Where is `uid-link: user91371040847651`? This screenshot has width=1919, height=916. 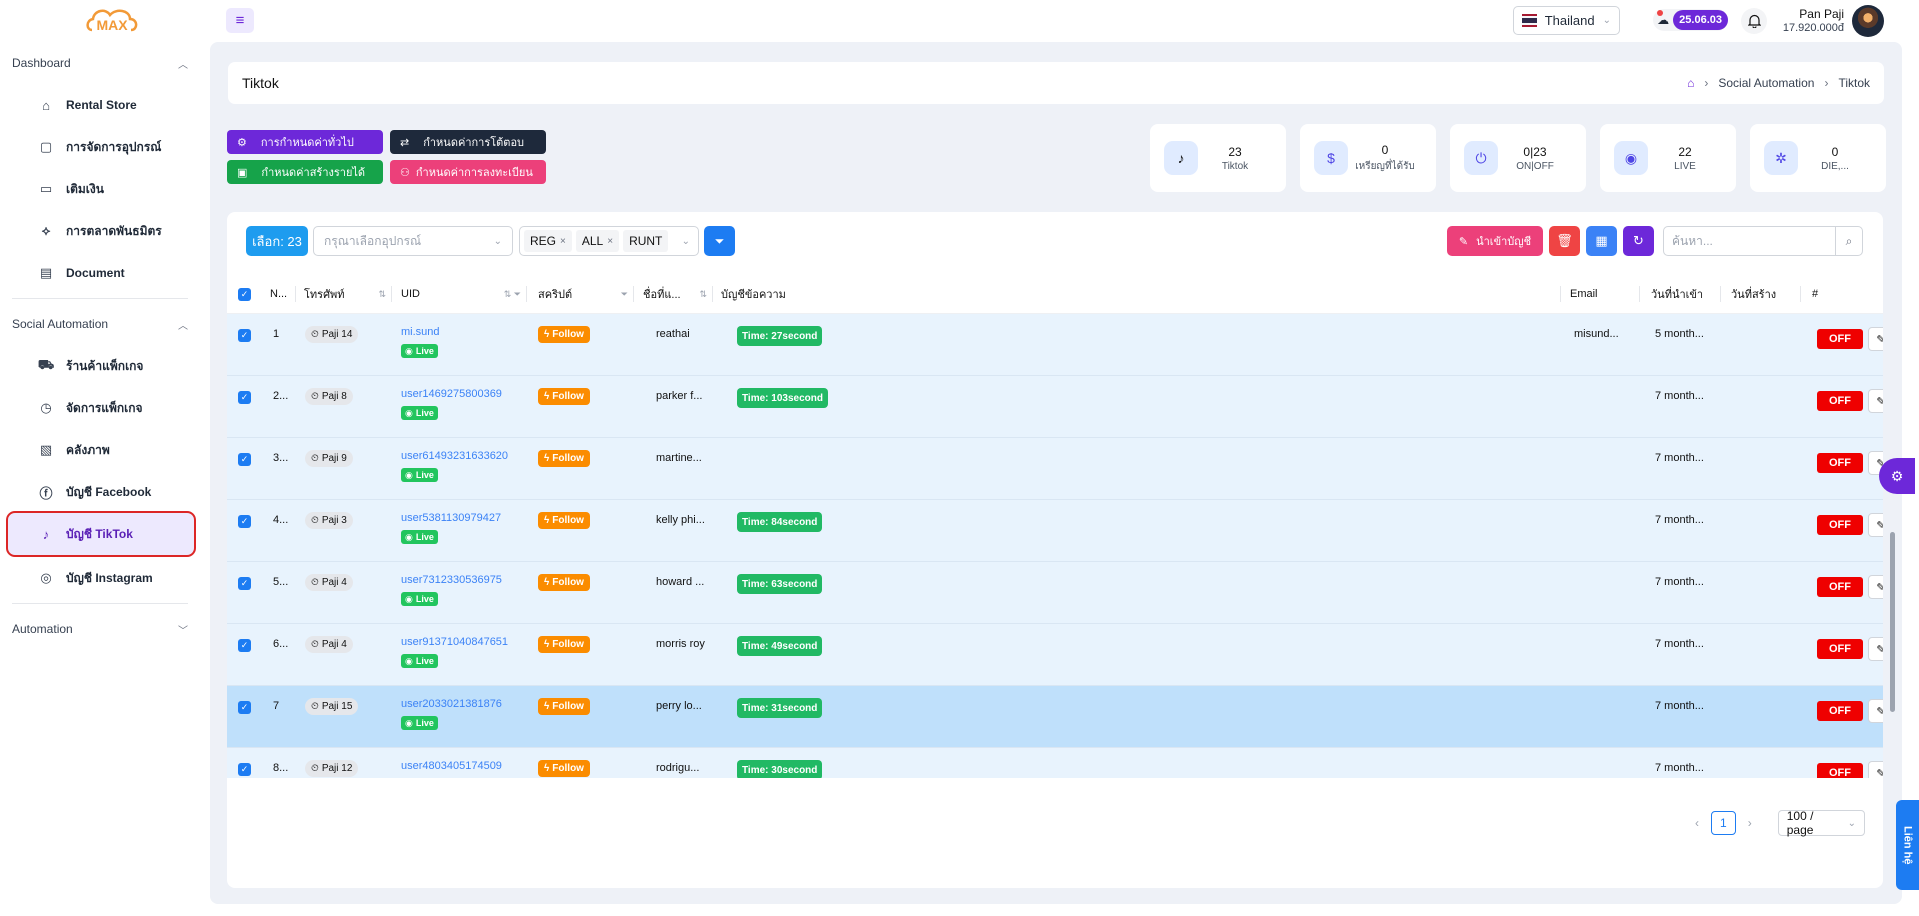
uid-link: user91371040847651 is located at coordinates (454, 642).